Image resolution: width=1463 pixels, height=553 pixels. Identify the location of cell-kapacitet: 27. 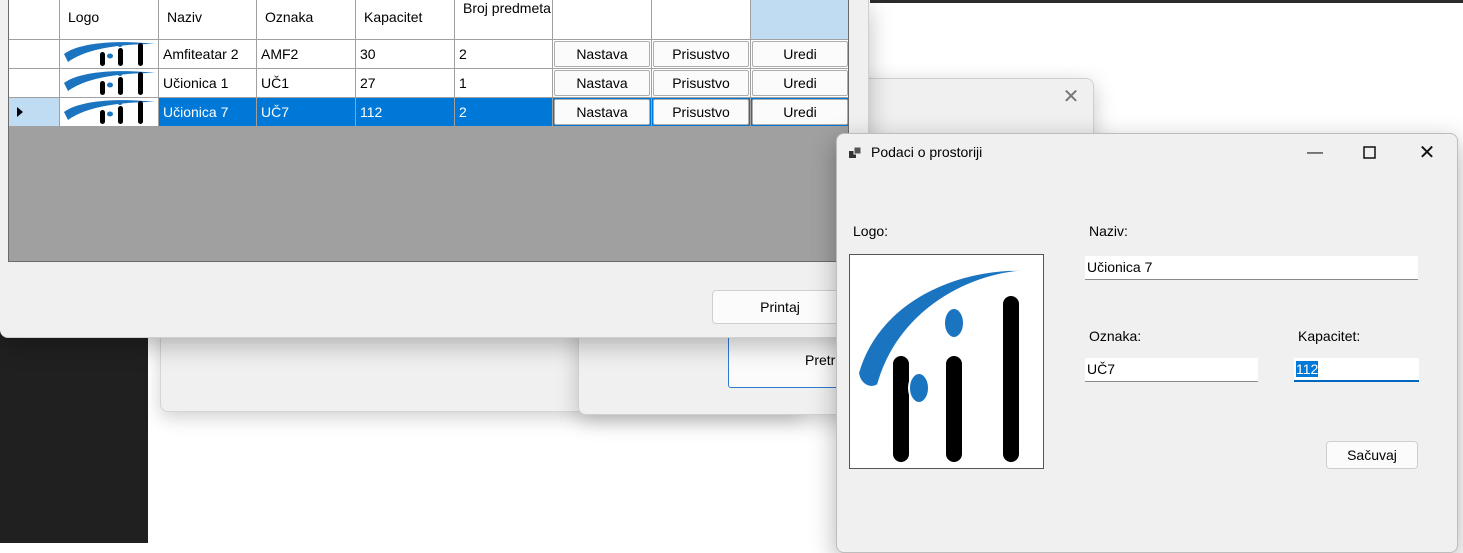
(405, 83).